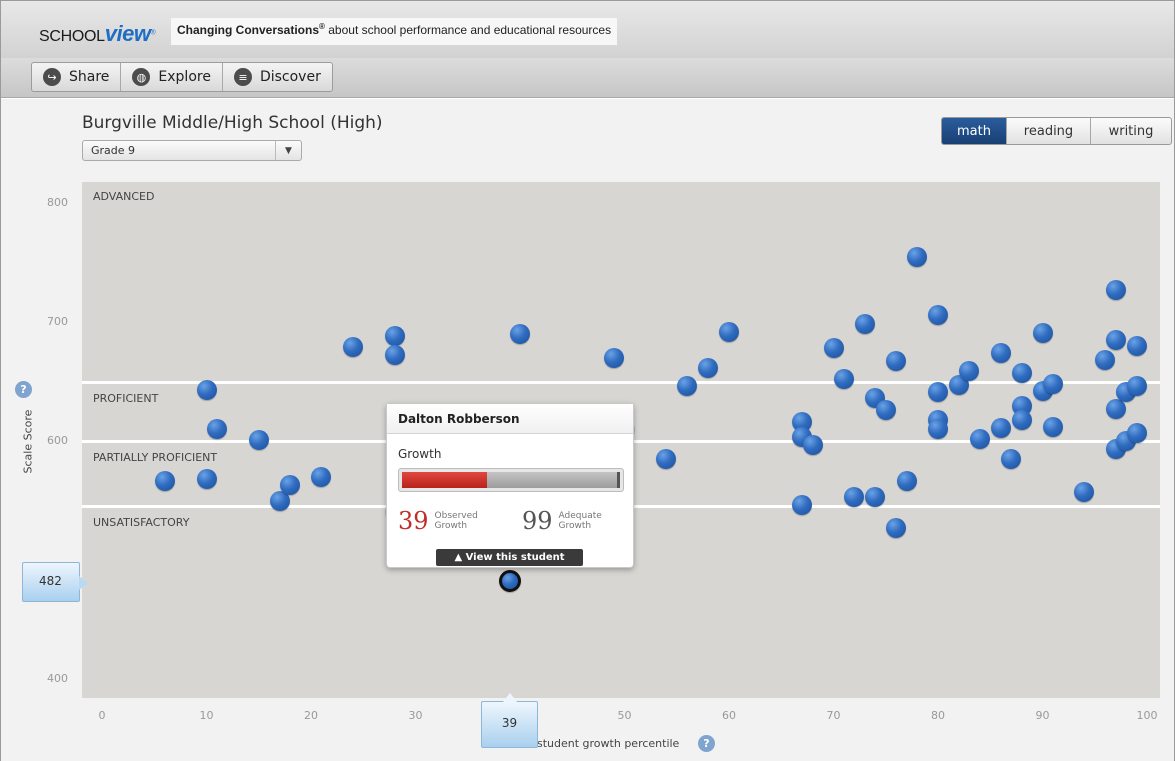 This screenshot has width=1175, height=761. What do you see at coordinates (580, 516) in the screenshot?
I see `adequate-caption-line1: Adequate` at bounding box center [580, 516].